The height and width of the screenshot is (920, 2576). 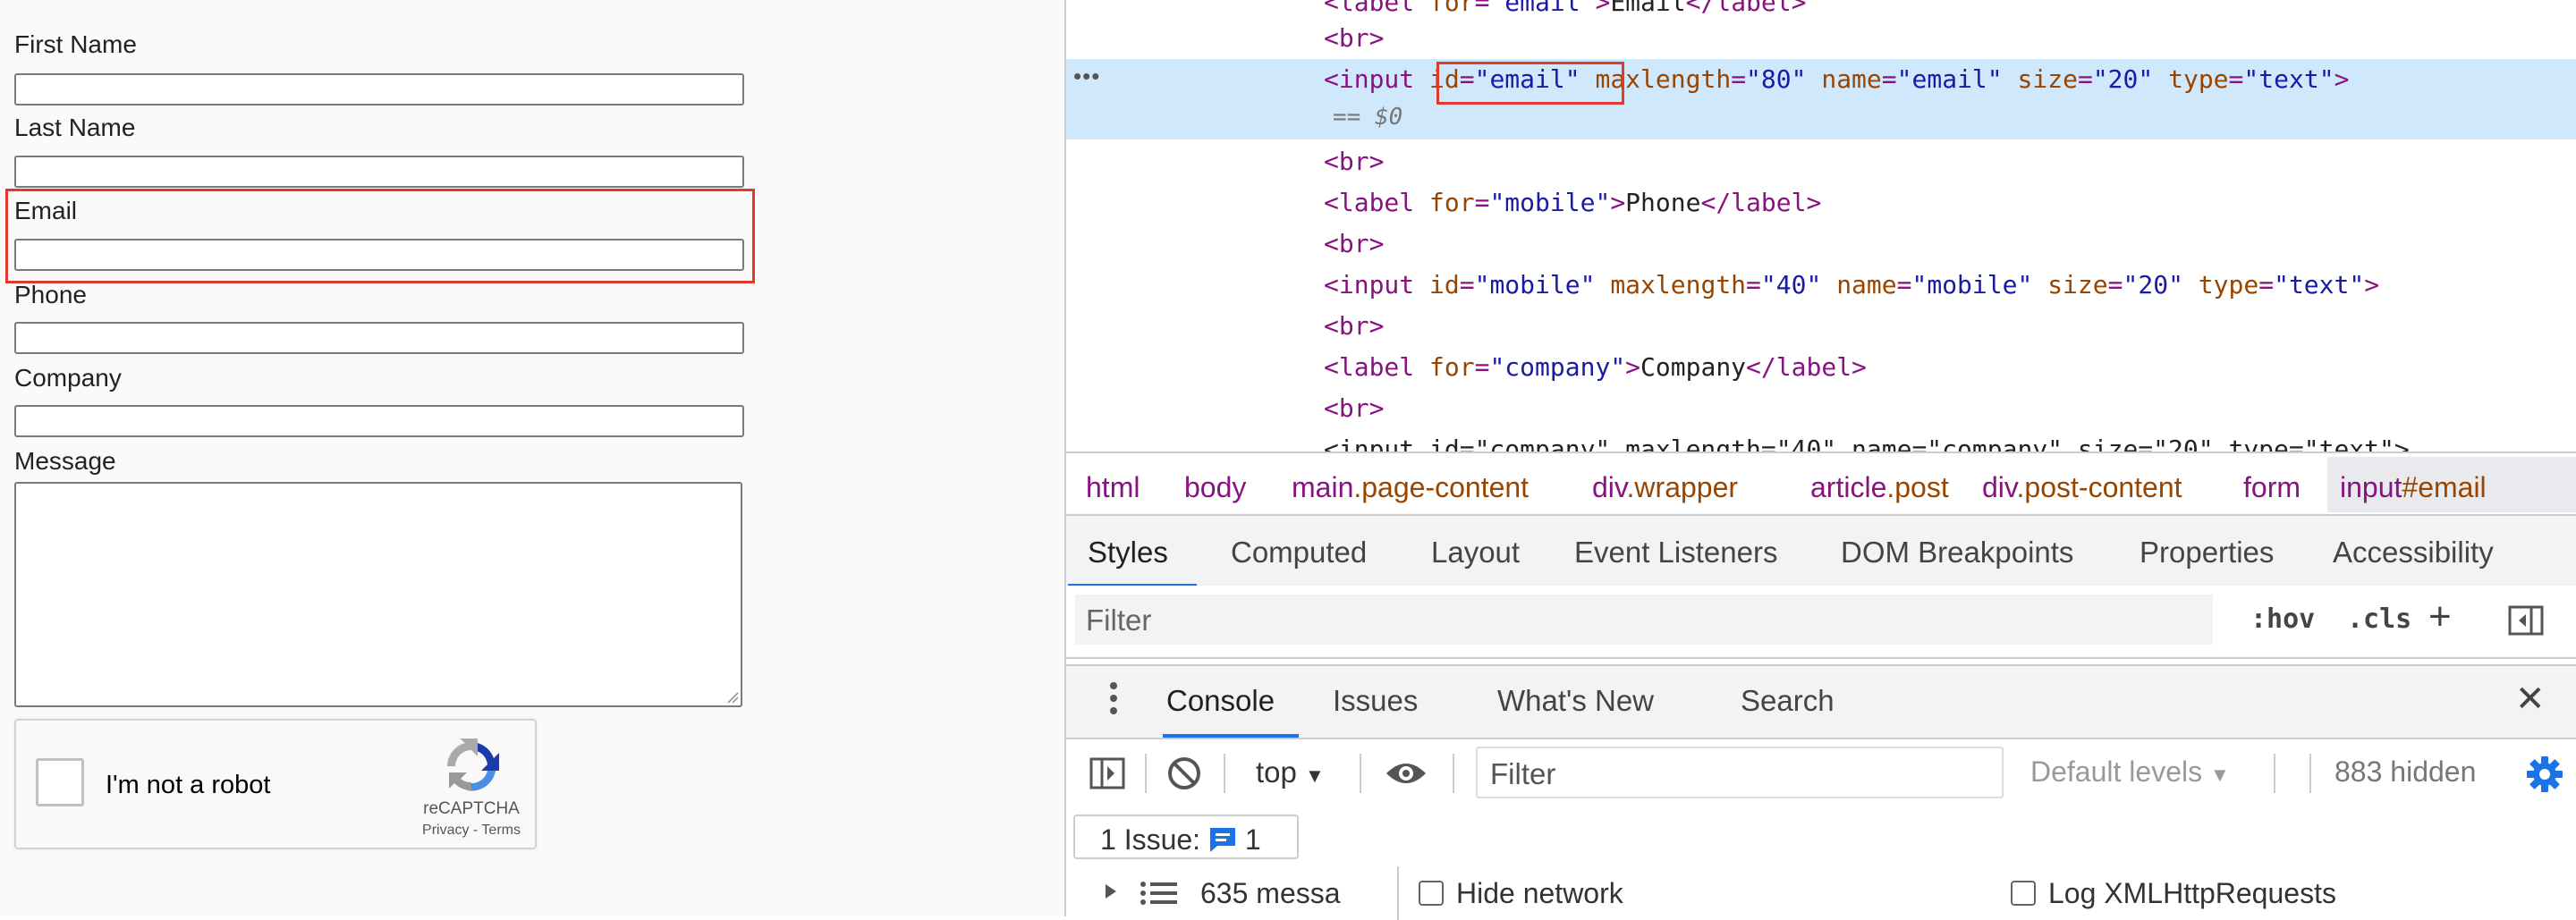 What do you see at coordinates (188, 785) in the screenshot?
I see `recaptcha-label: I'm not a robot` at bounding box center [188, 785].